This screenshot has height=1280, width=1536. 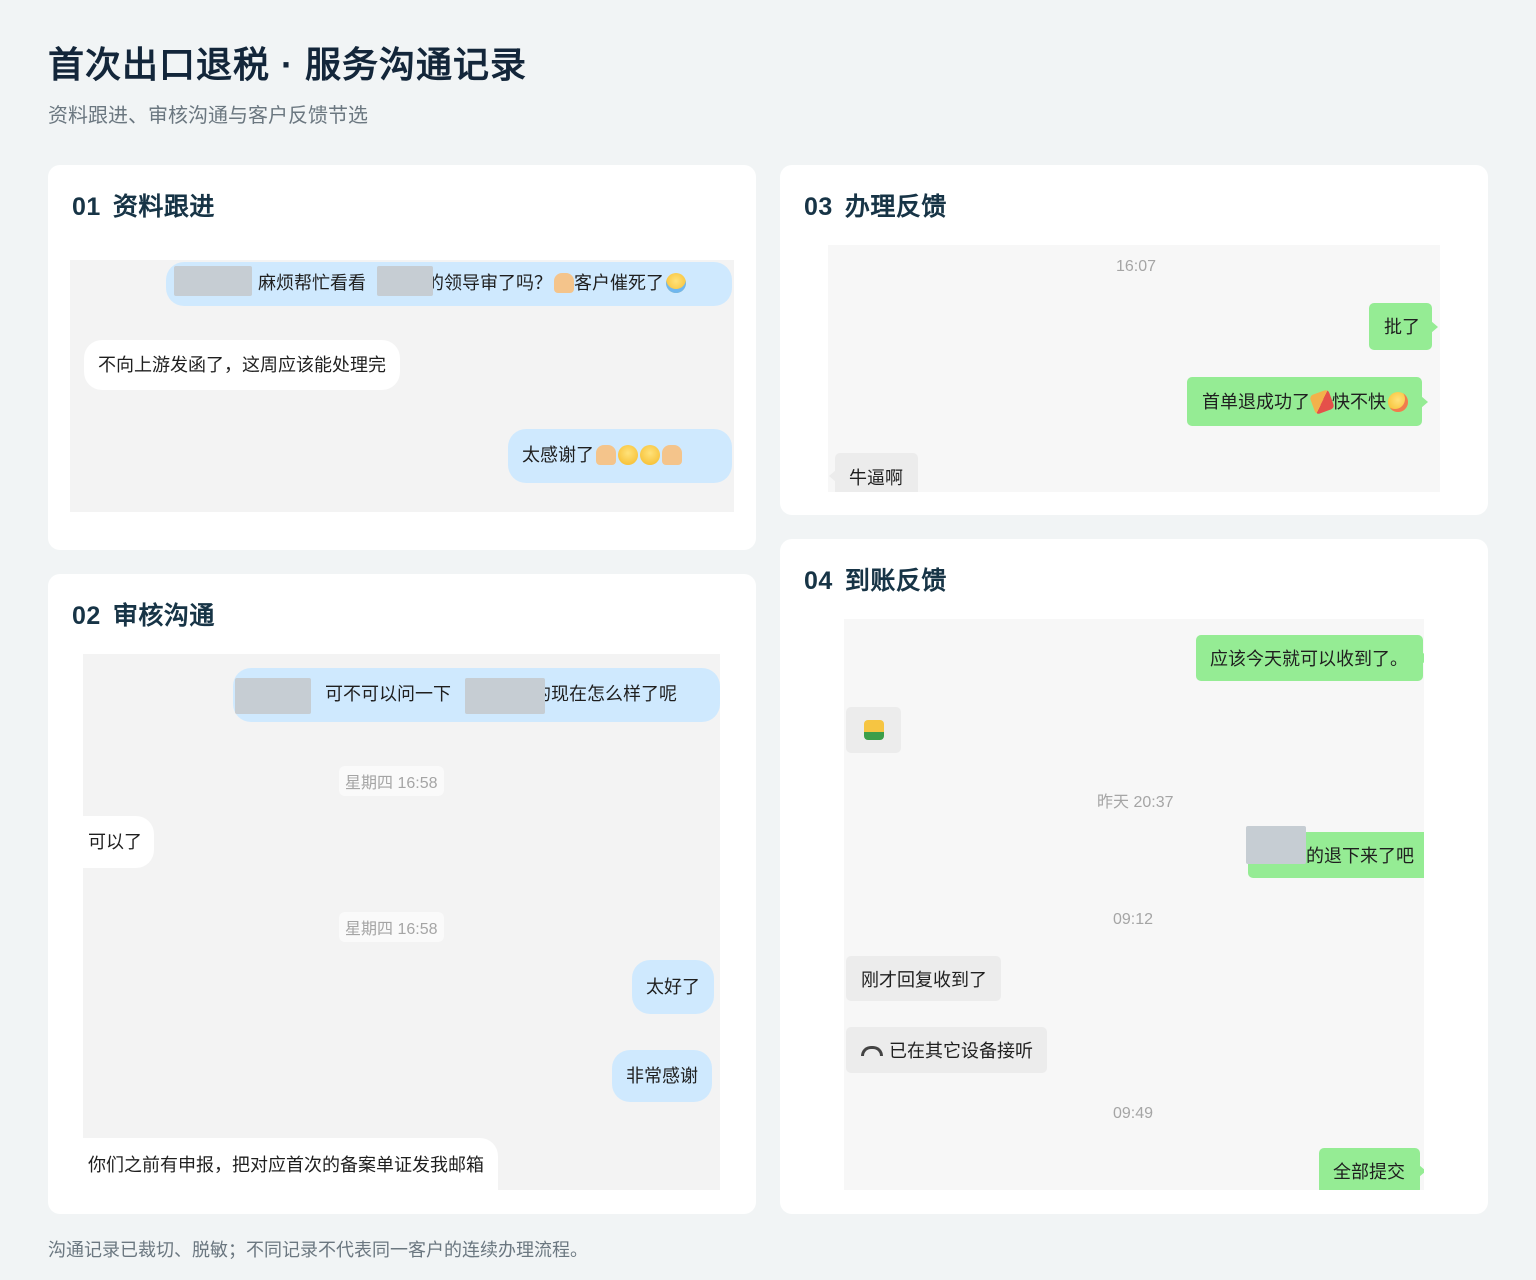 What do you see at coordinates (115, 842) in the screenshot?
I see `message-text: 可以了` at bounding box center [115, 842].